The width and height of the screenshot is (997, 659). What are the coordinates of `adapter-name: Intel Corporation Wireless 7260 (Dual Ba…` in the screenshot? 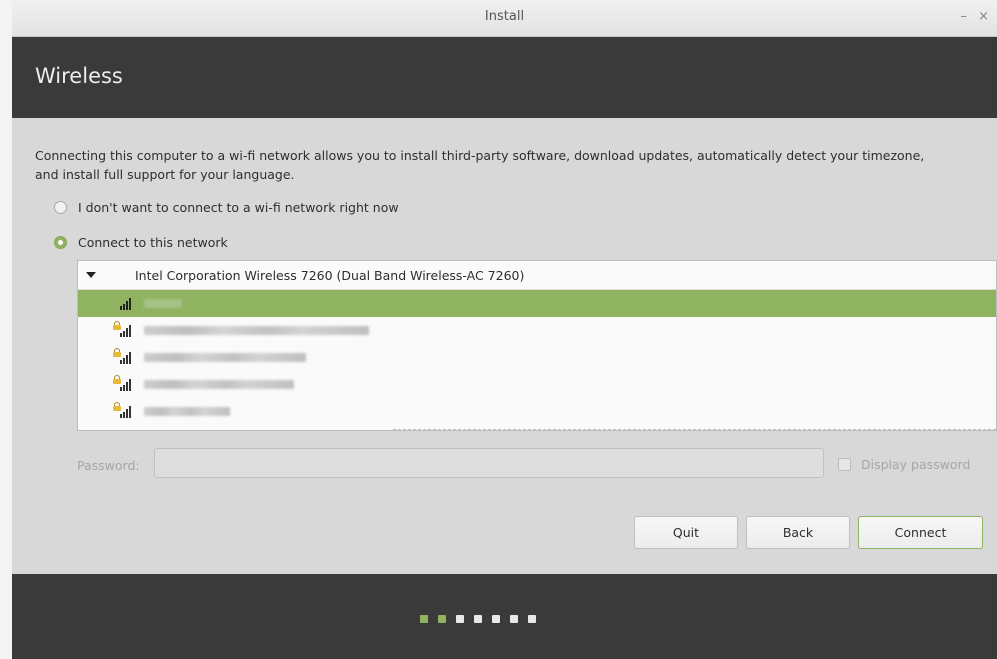 It's located at (330, 275).